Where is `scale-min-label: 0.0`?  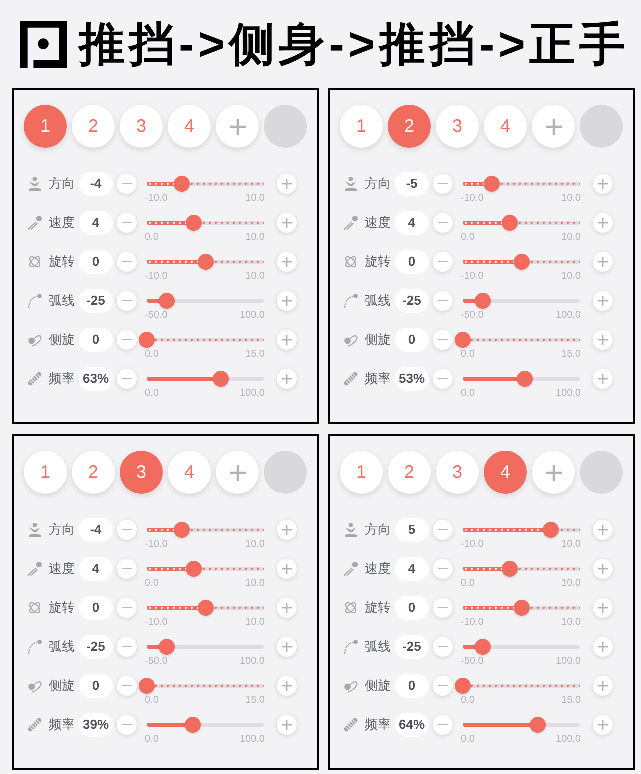
scale-min-label: 0.0 is located at coordinates (468, 394).